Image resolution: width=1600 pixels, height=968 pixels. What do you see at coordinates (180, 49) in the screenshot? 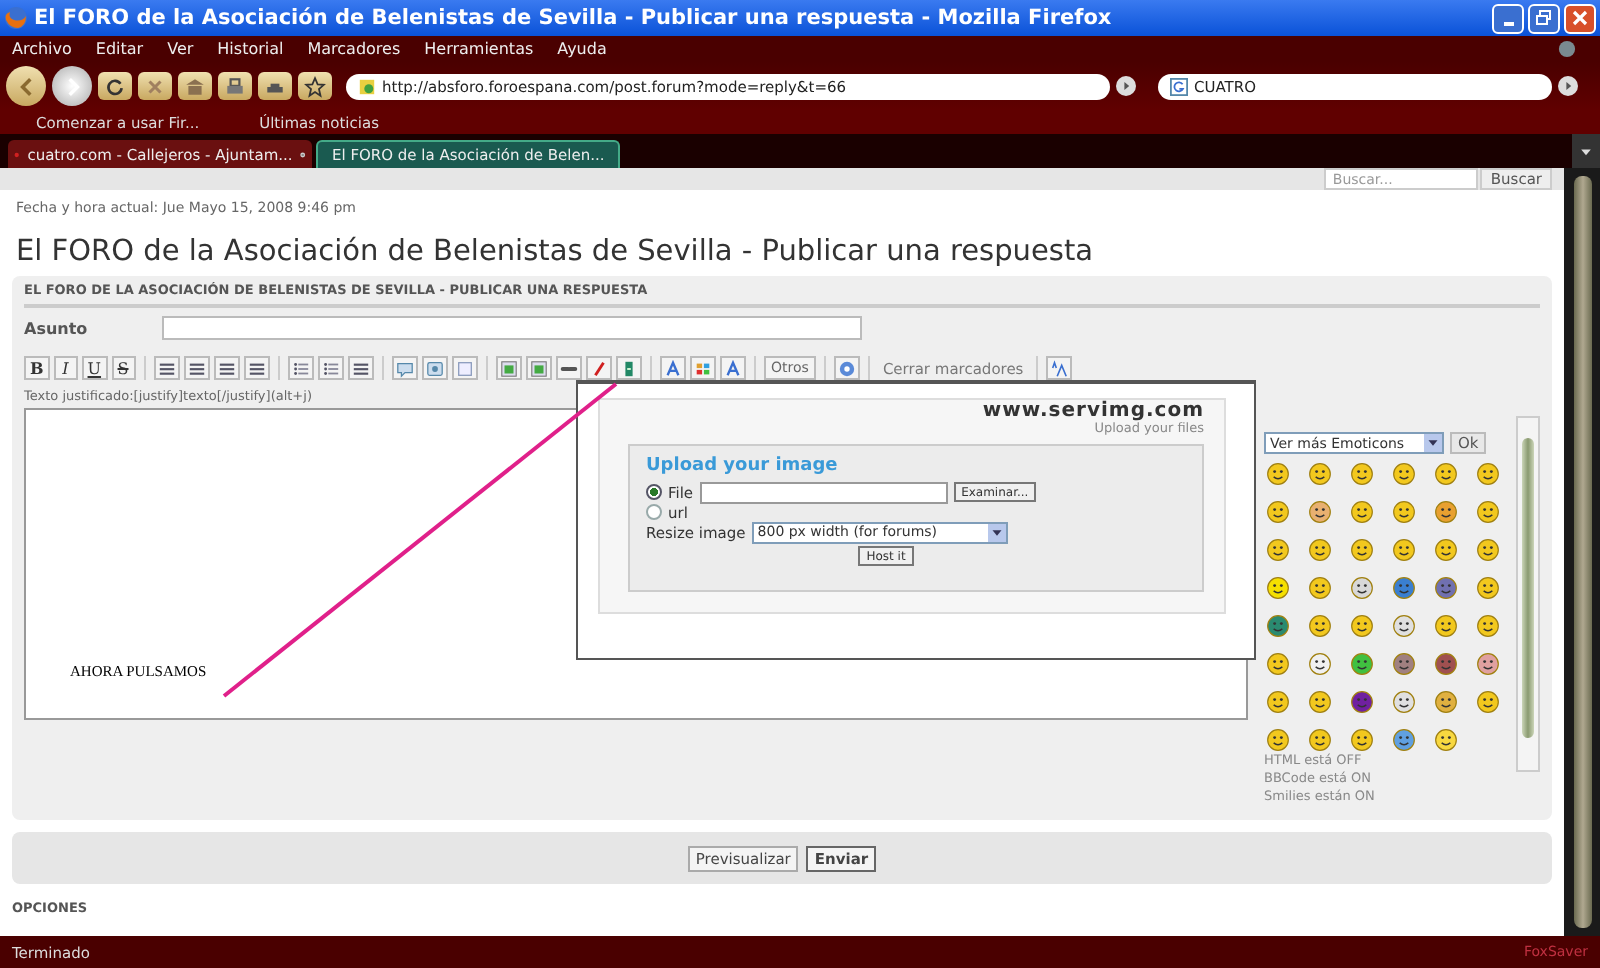
I see `menu-item: Ver` at bounding box center [180, 49].